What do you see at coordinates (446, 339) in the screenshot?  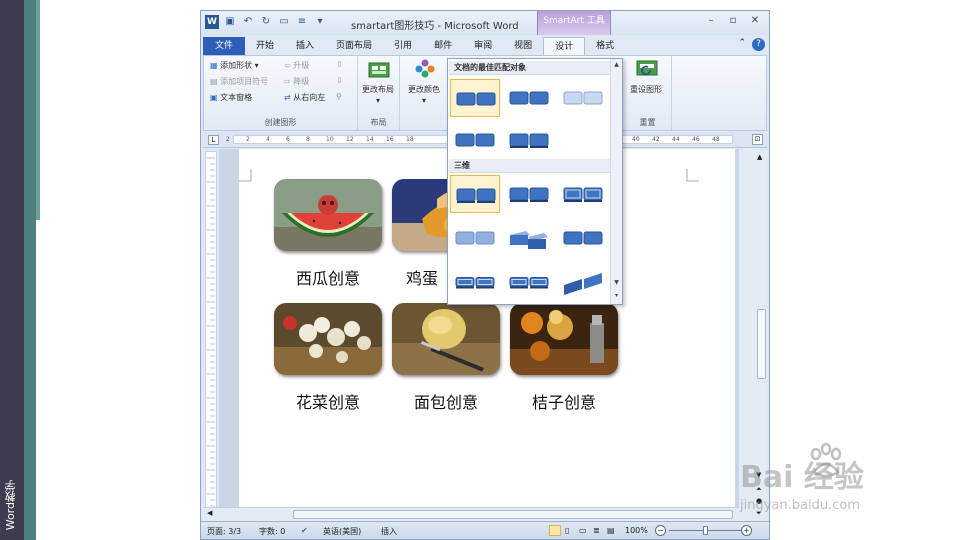 I see `smartart-picture-bread` at bounding box center [446, 339].